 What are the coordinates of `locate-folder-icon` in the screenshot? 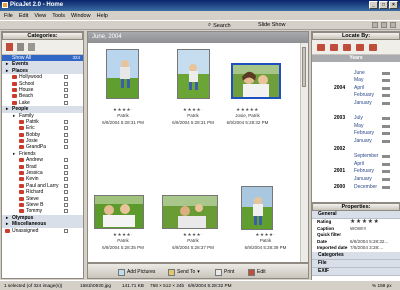 It's located at (347, 47).